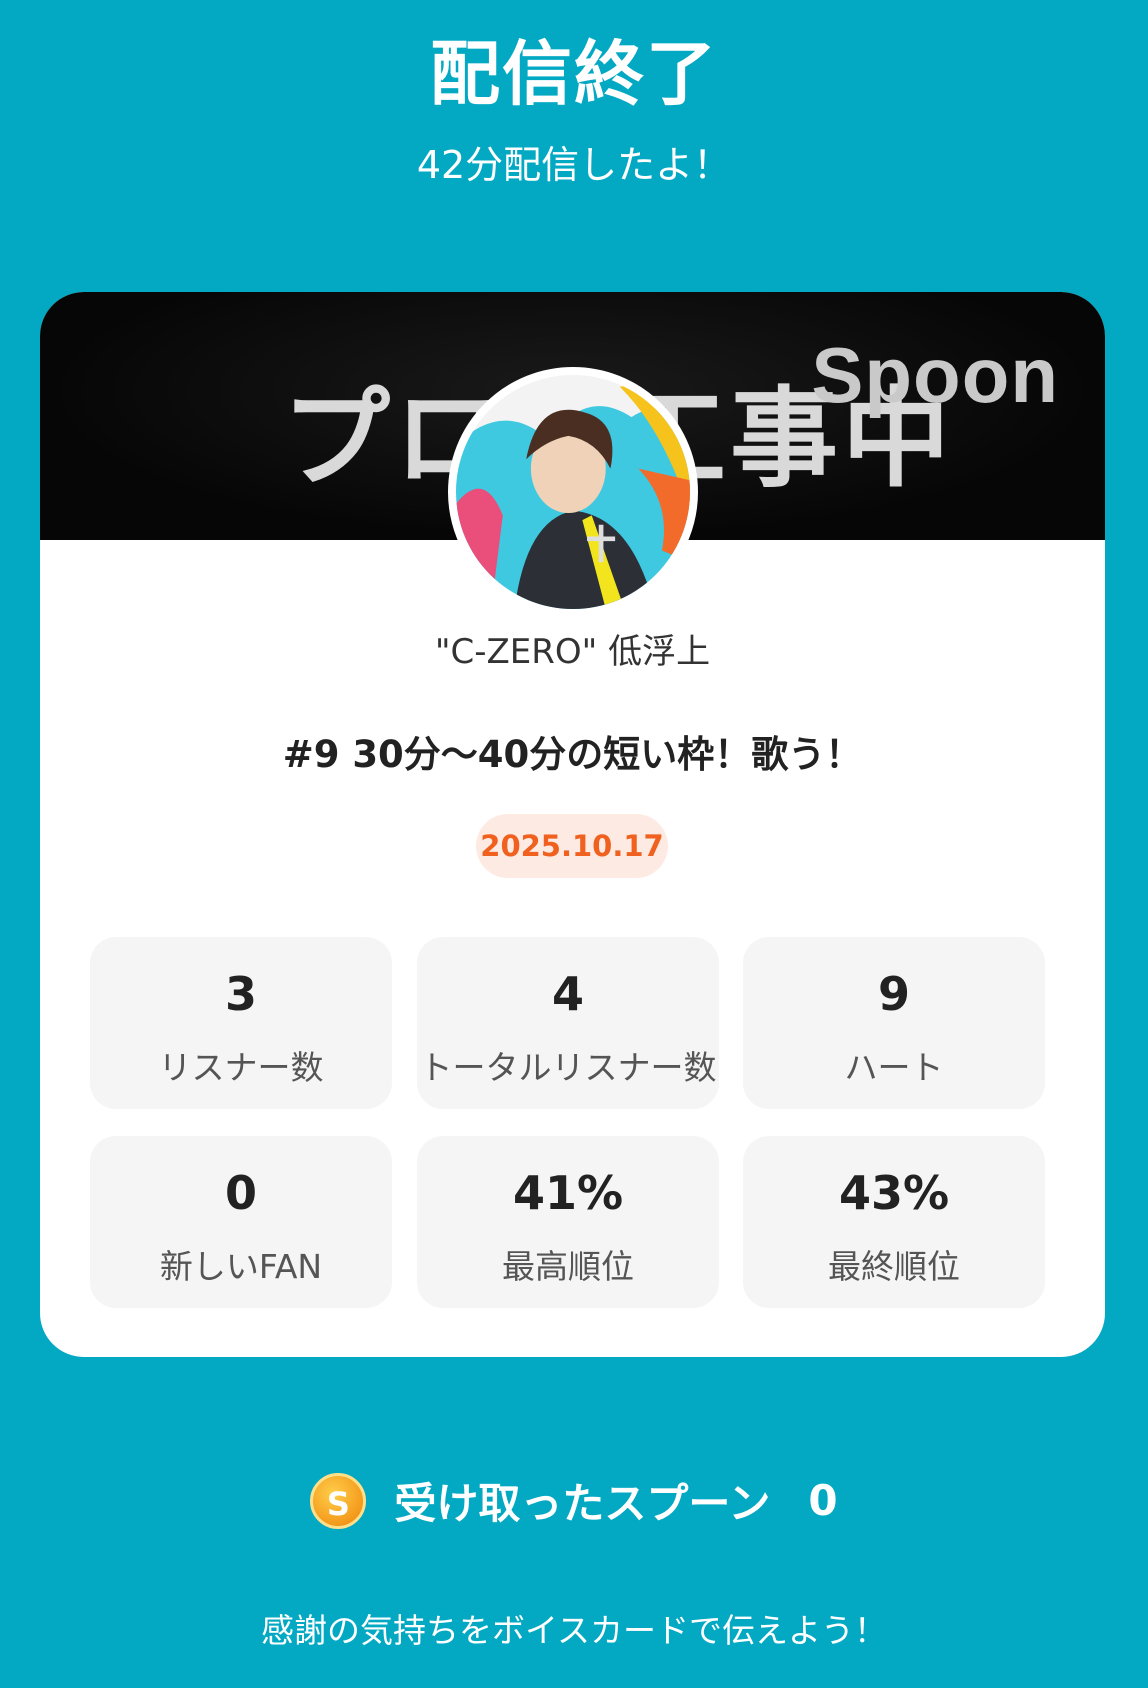  I want to click on stat-label: リスナー数, so click(241, 1067).